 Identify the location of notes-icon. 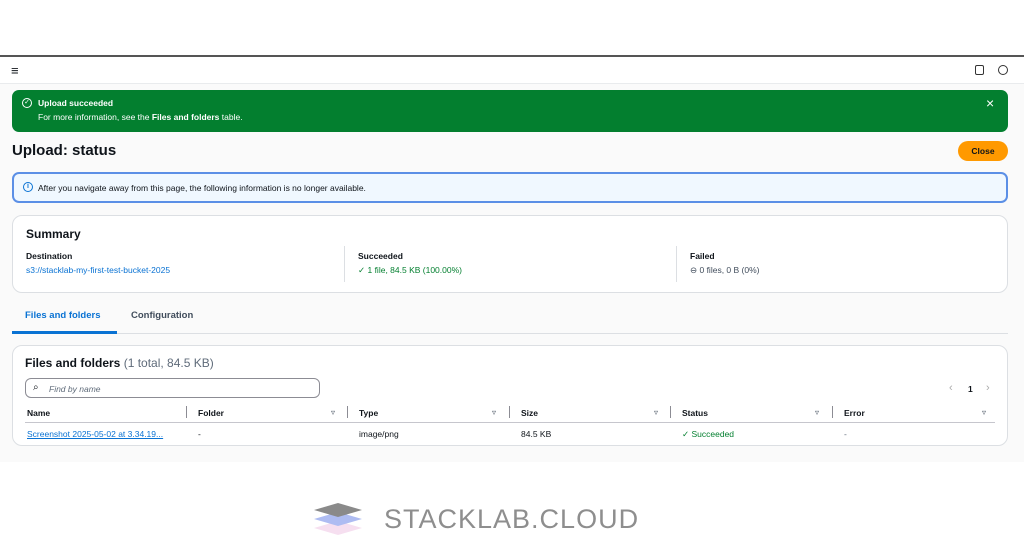
(979, 70).